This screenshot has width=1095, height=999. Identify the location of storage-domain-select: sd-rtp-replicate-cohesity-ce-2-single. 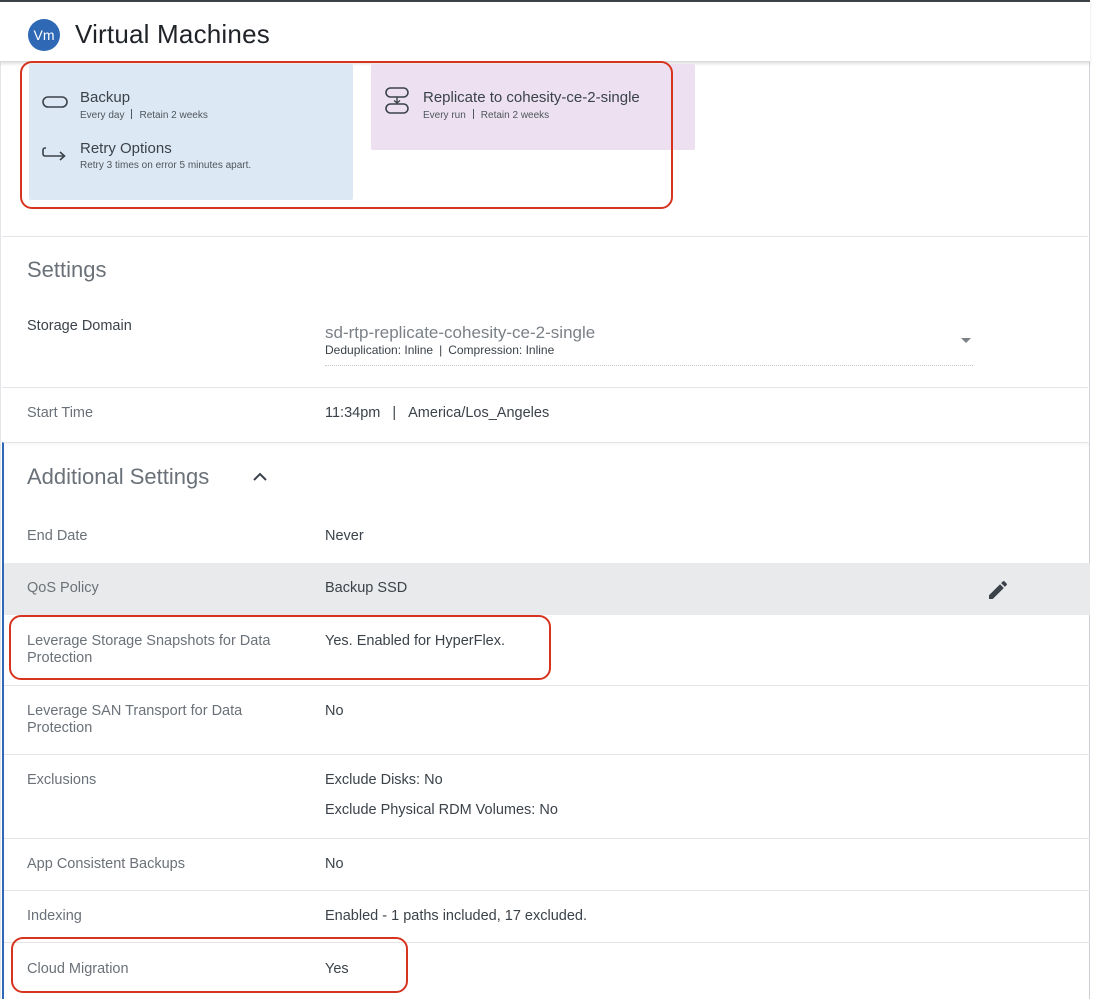
(460, 333).